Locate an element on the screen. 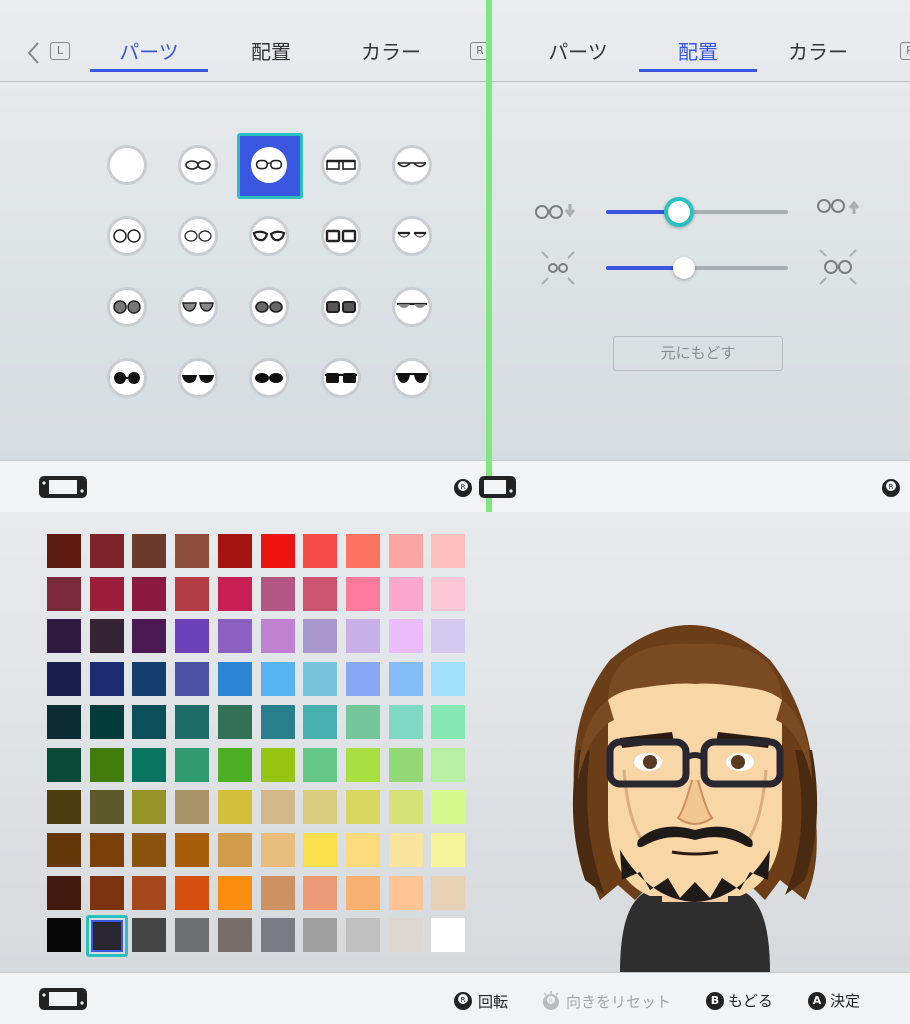 This screenshot has height=1024, width=910. reset-button: 元にもどす is located at coordinates (698, 353).